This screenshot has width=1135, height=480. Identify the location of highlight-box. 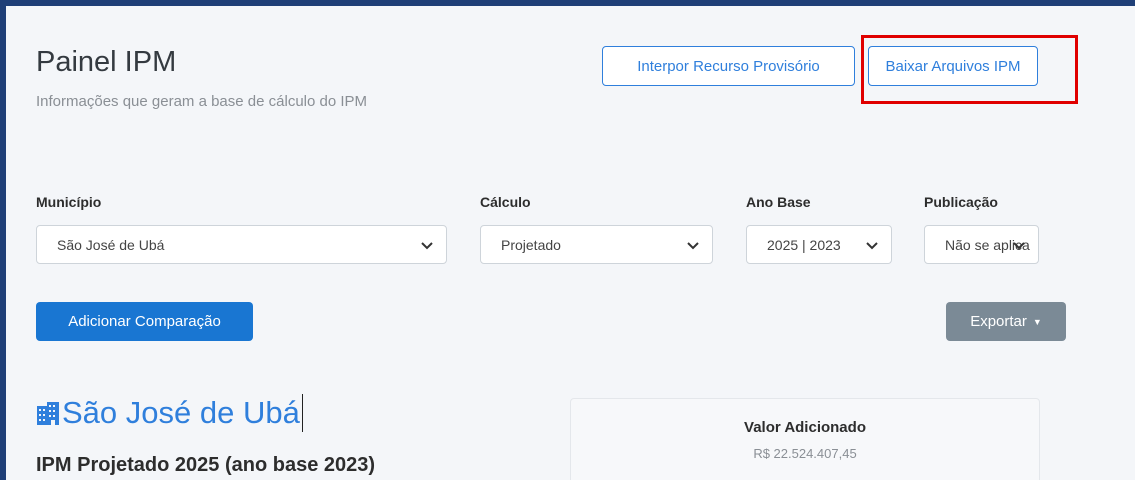
(969, 69).